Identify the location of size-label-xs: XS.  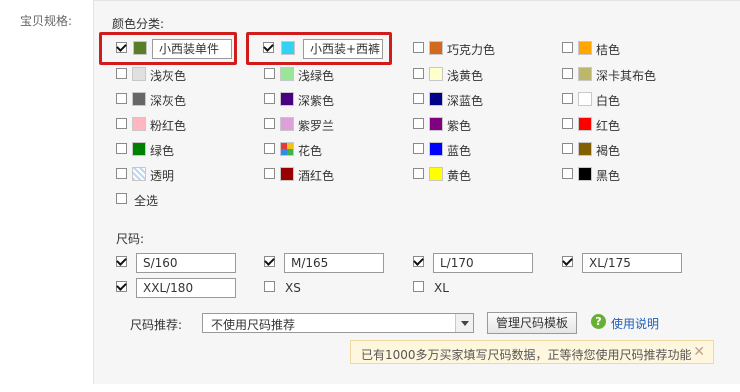
(293, 288).